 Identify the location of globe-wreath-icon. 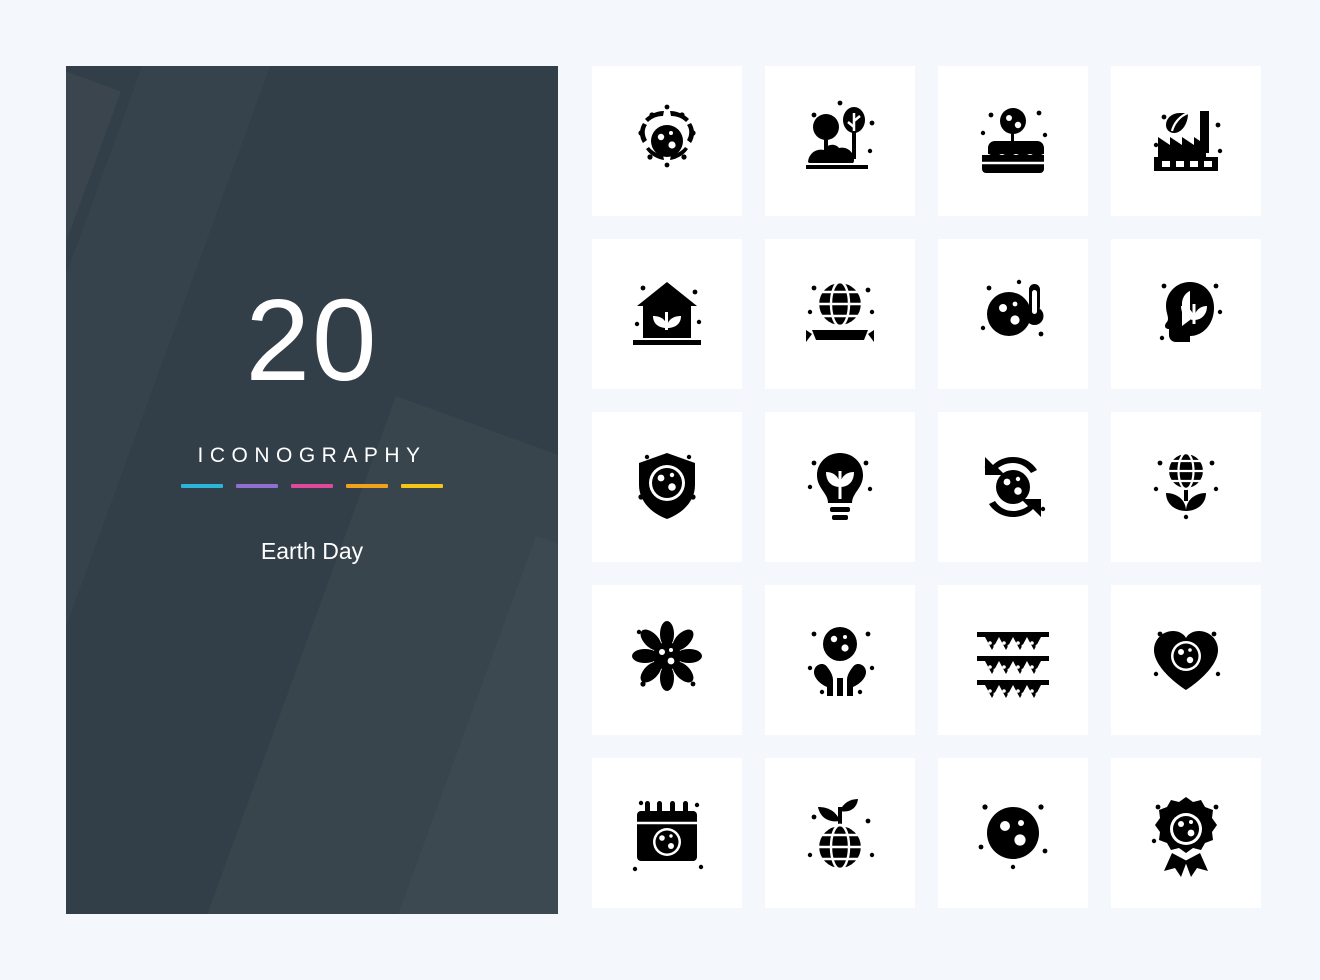
(667, 136).